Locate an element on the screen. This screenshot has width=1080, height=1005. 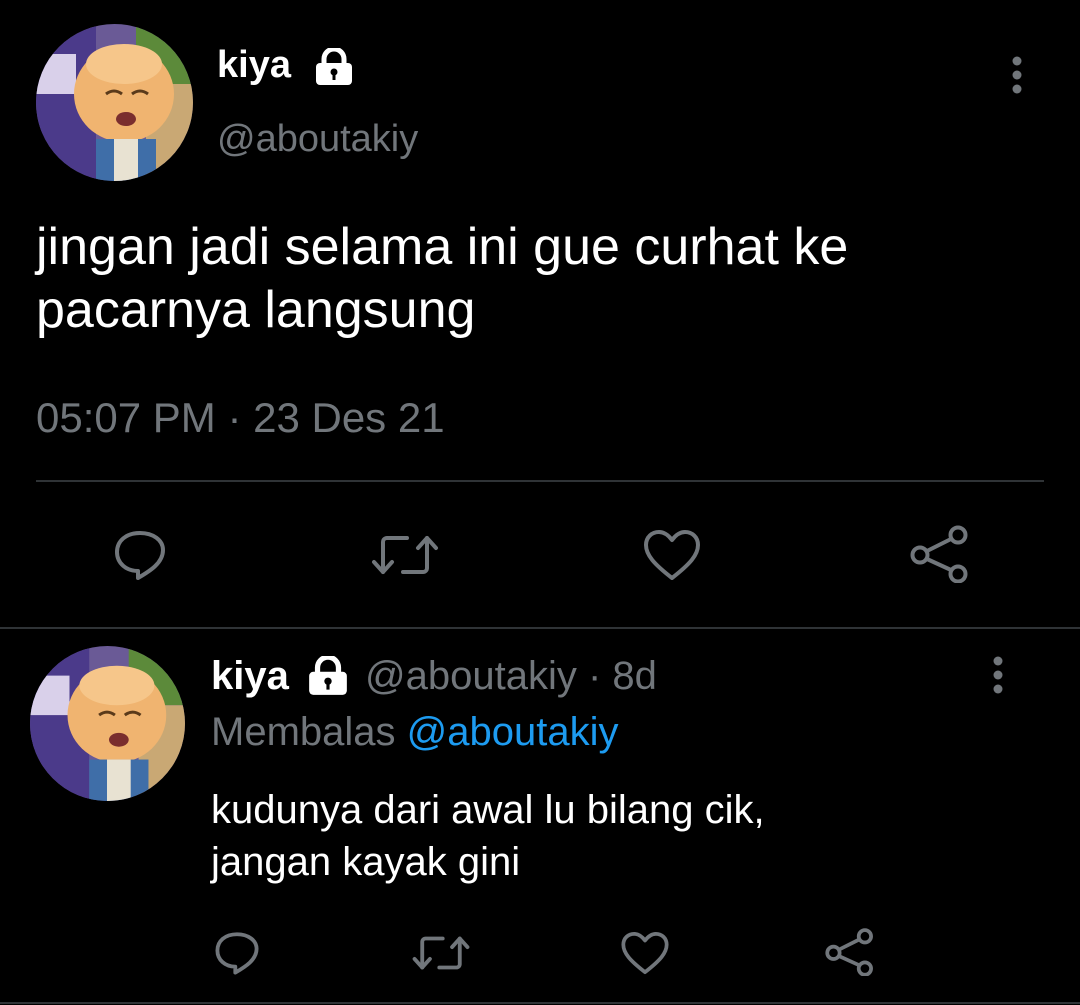
tweet-text-line: pacarnya langsung is located at coordinates (256, 310).